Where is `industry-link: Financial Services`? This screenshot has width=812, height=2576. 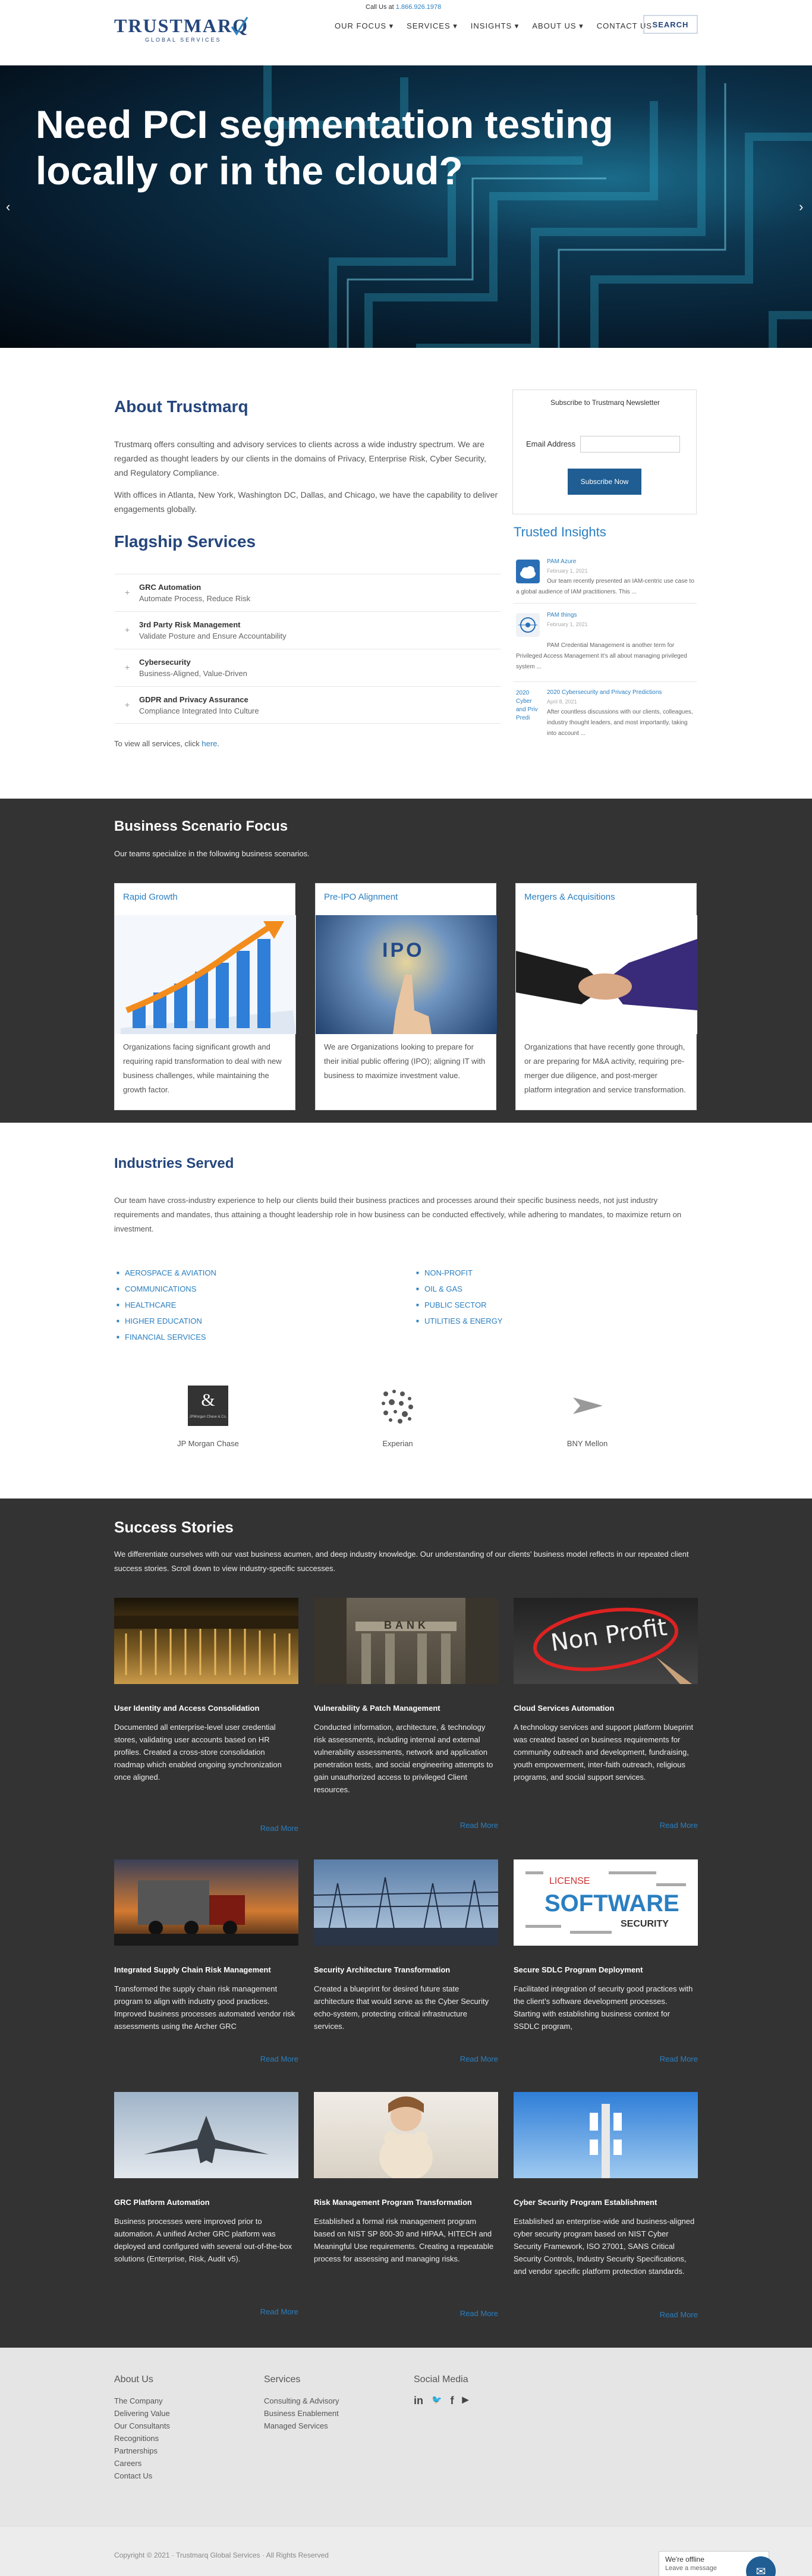 industry-link: Financial Services is located at coordinates (167, 1337).